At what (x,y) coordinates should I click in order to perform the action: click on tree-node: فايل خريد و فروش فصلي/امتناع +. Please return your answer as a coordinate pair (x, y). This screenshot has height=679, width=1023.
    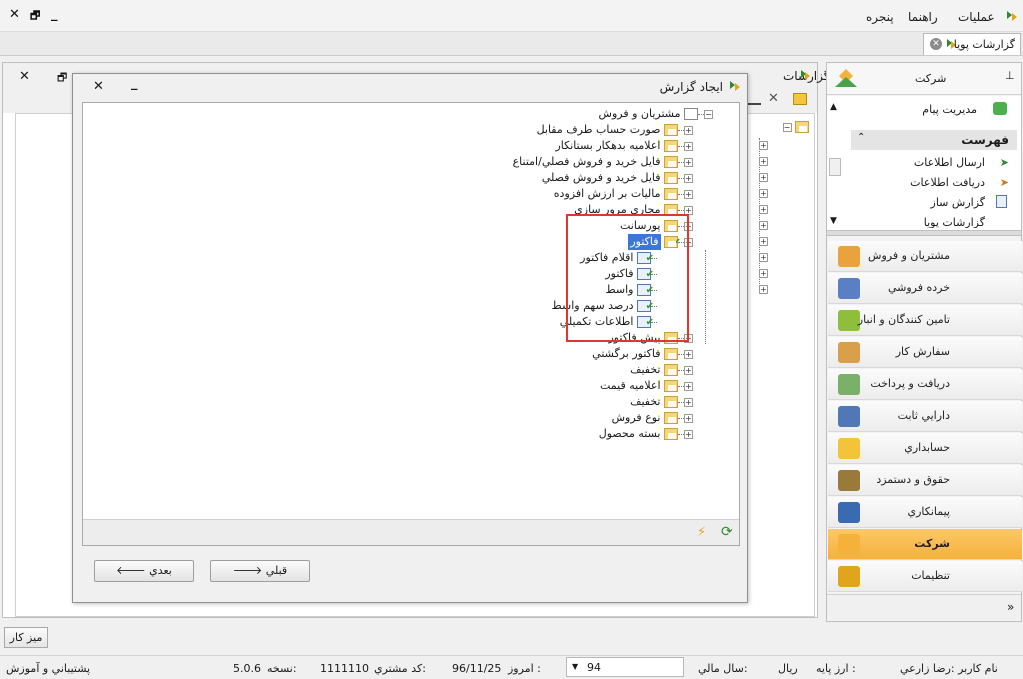
    Looking at the image, I should click on (603, 162).